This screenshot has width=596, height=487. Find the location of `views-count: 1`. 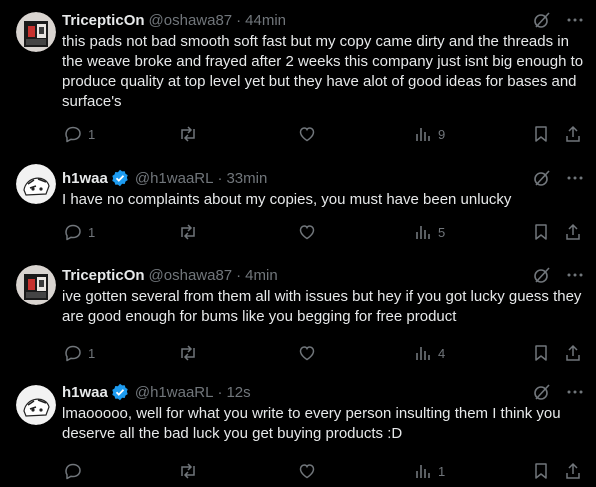

views-count: 1 is located at coordinates (442, 471).